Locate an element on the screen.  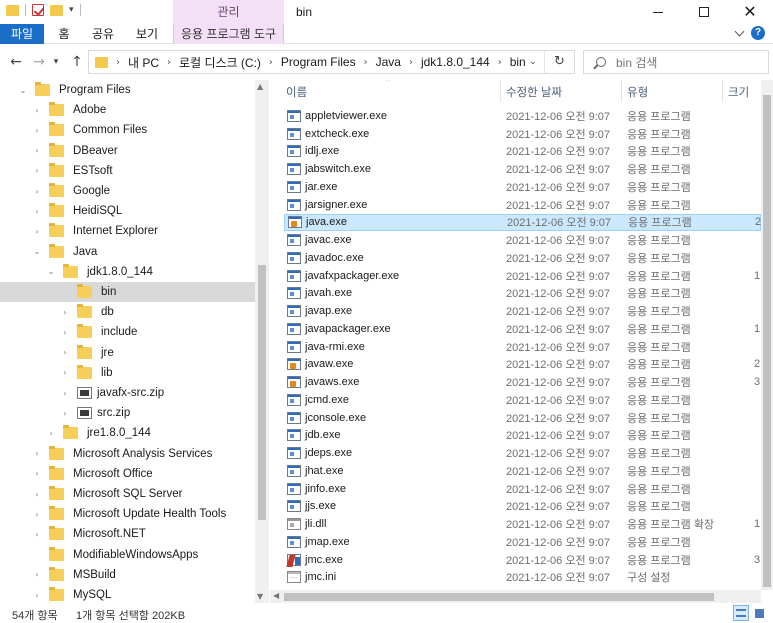
file-row: jdeps.exe 2021-12-06 오전 9:07 응용 프로그램 is located at coordinates (522, 453).